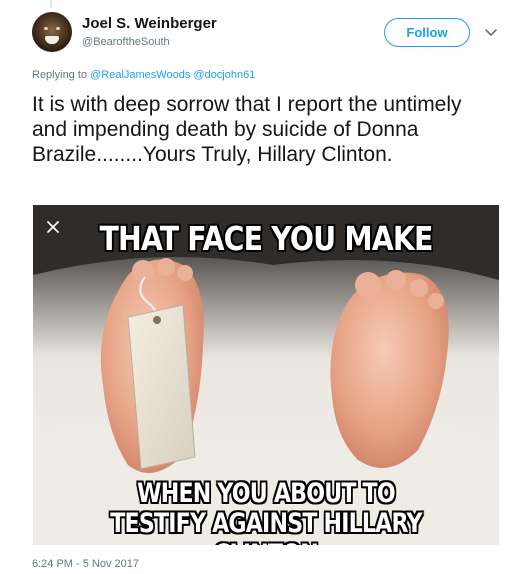 The height and width of the screenshot is (574, 530). What do you see at coordinates (266, 238) in the screenshot?
I see `meme-caption-top: THAT FACE YOU MAKE` at bounding box center [266, 238].